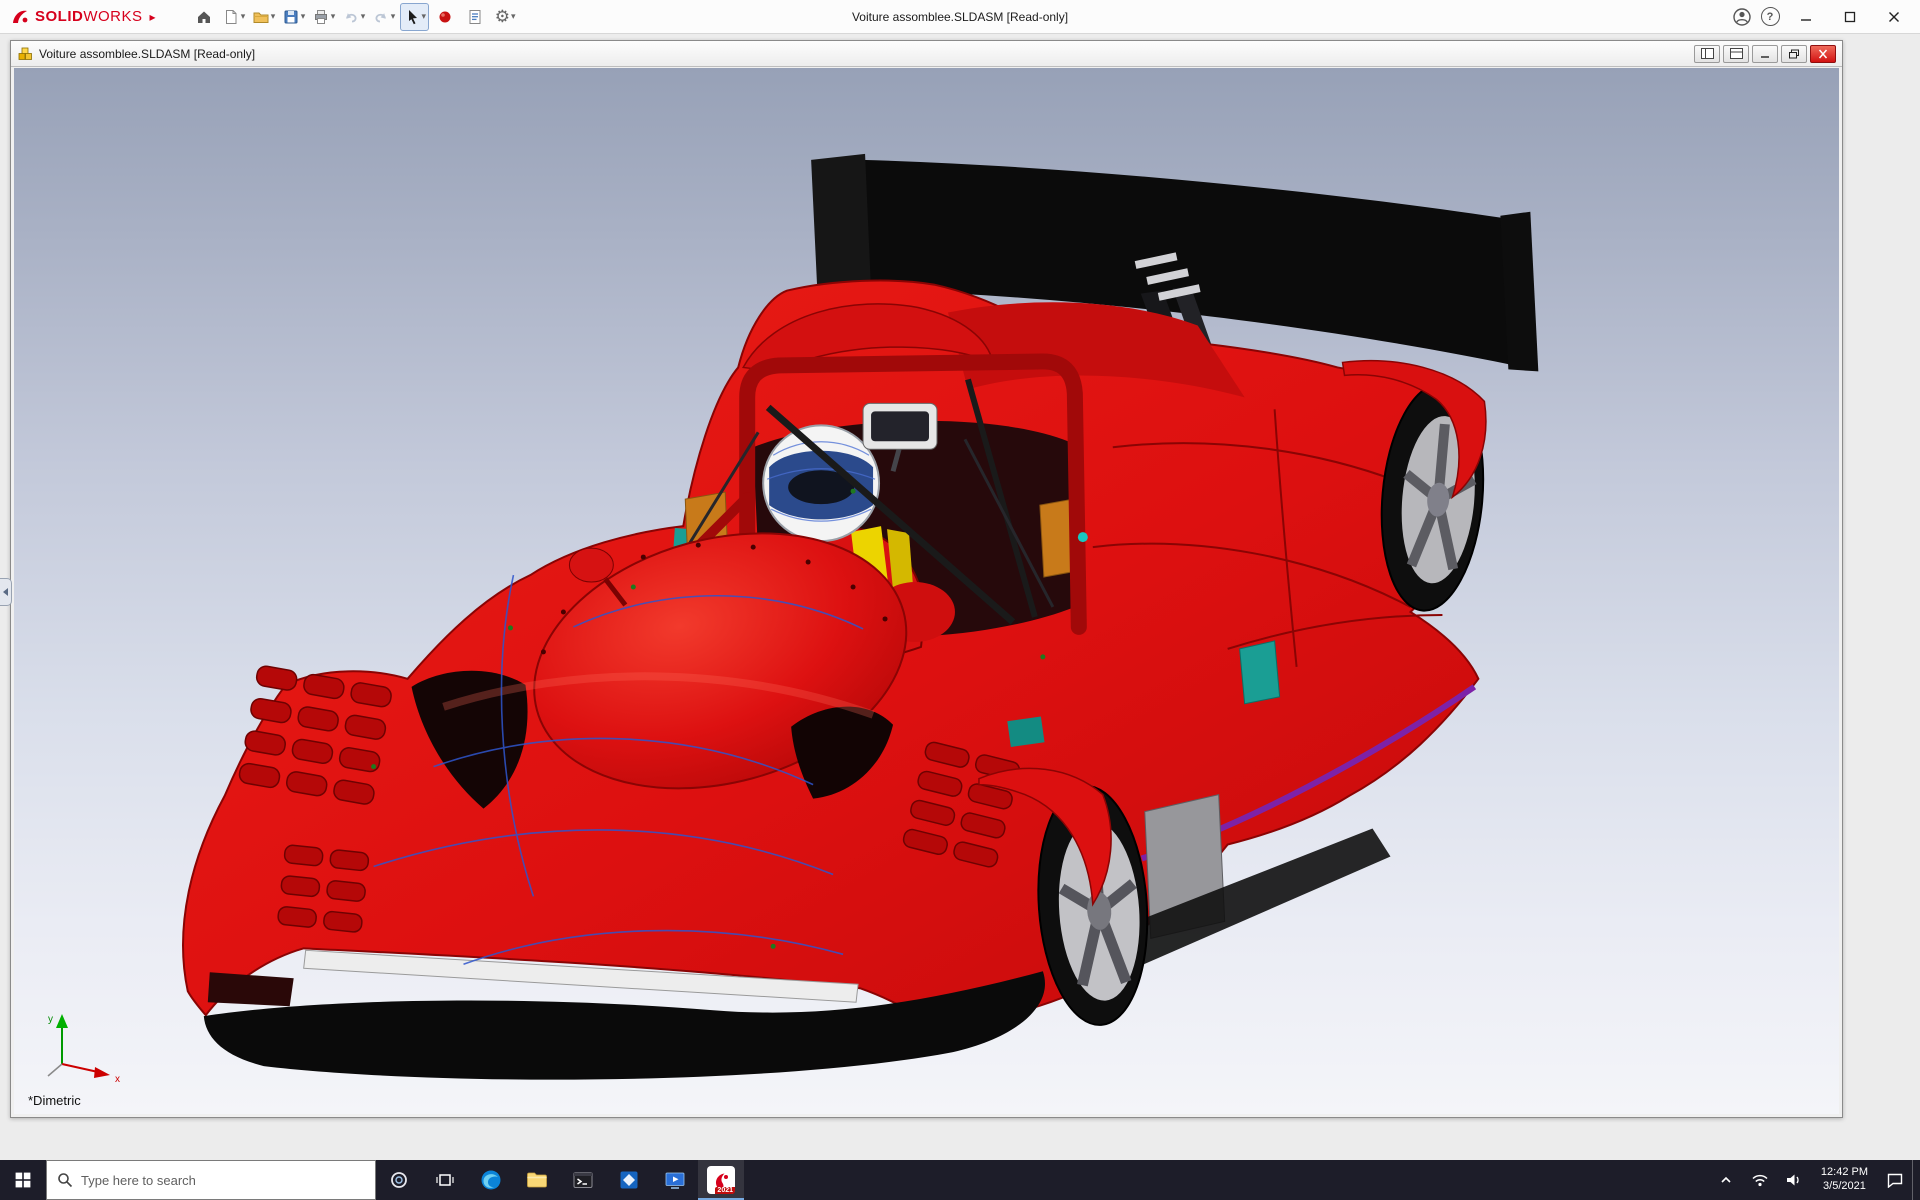  I want to click on close-icon, so click(1894, 16).